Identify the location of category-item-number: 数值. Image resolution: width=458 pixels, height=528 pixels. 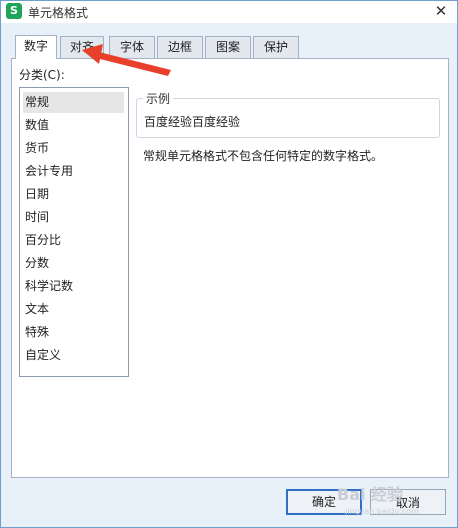
(73, 125).